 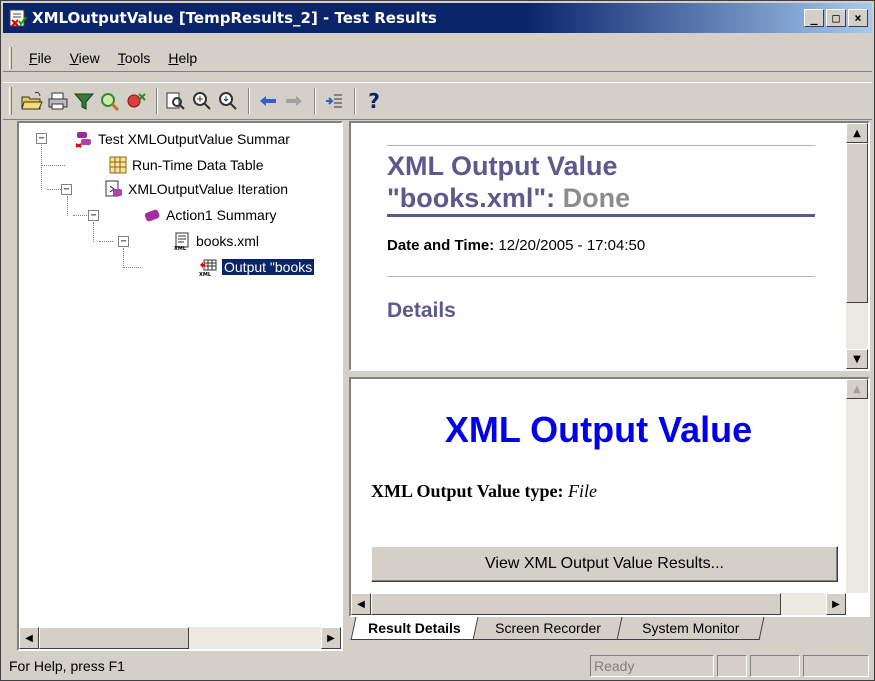 I want to click on filter-icon, so click(x=84, y=101).